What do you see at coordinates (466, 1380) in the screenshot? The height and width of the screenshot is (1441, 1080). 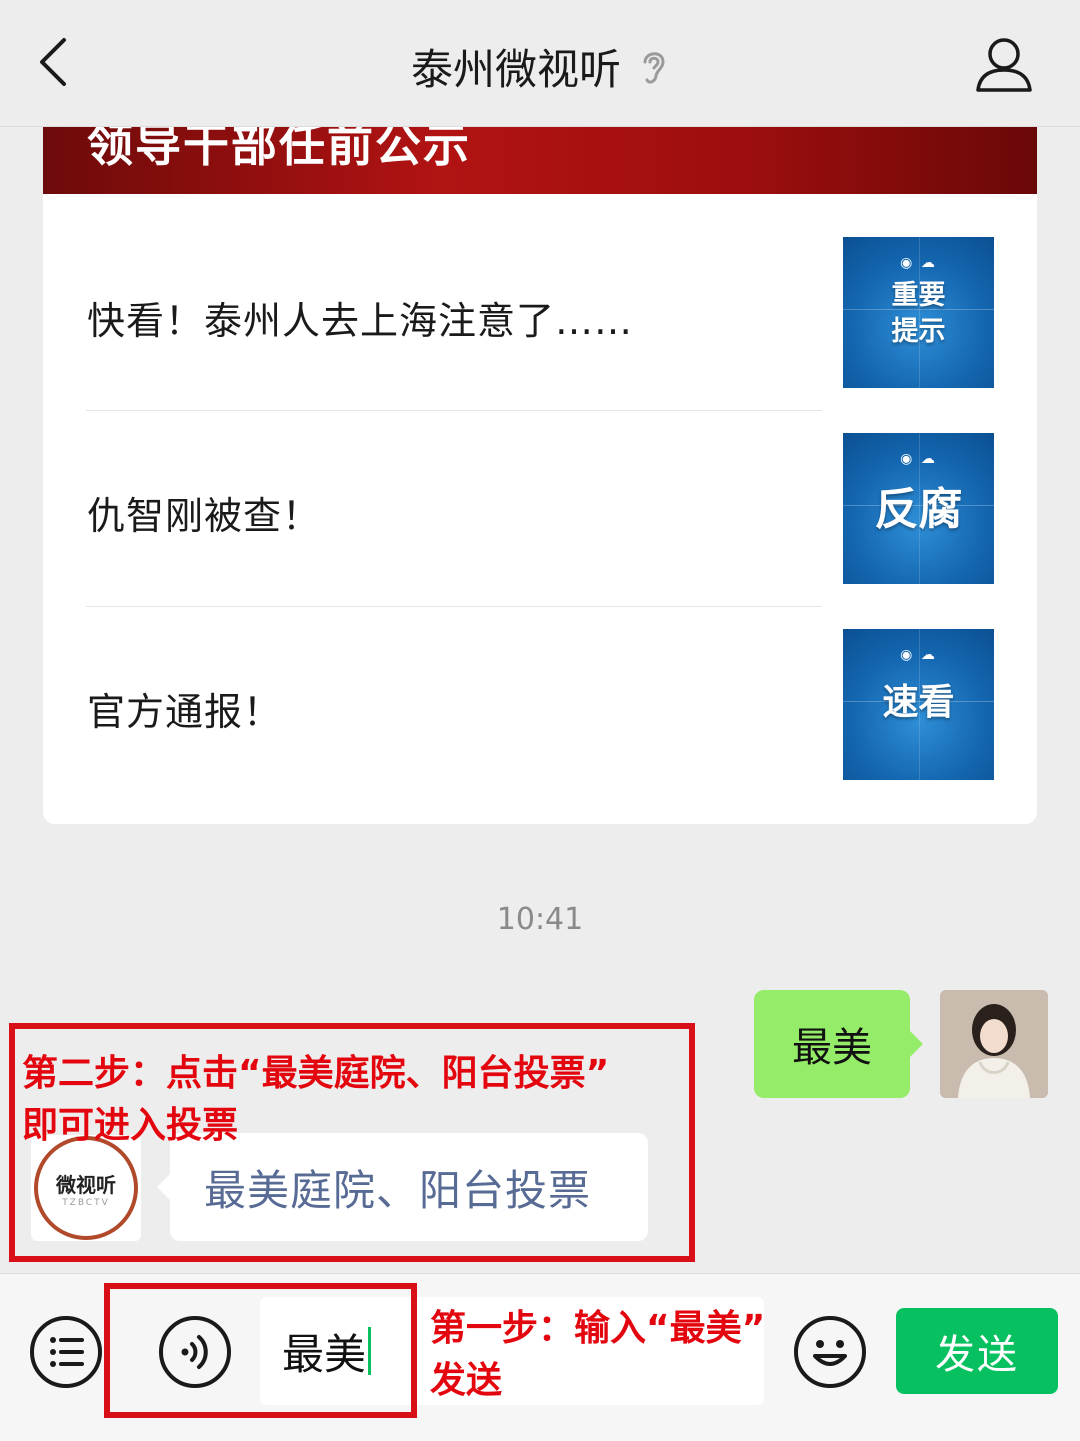 I see `step1-annotation: 发送` at bounding box center [466, 1380].